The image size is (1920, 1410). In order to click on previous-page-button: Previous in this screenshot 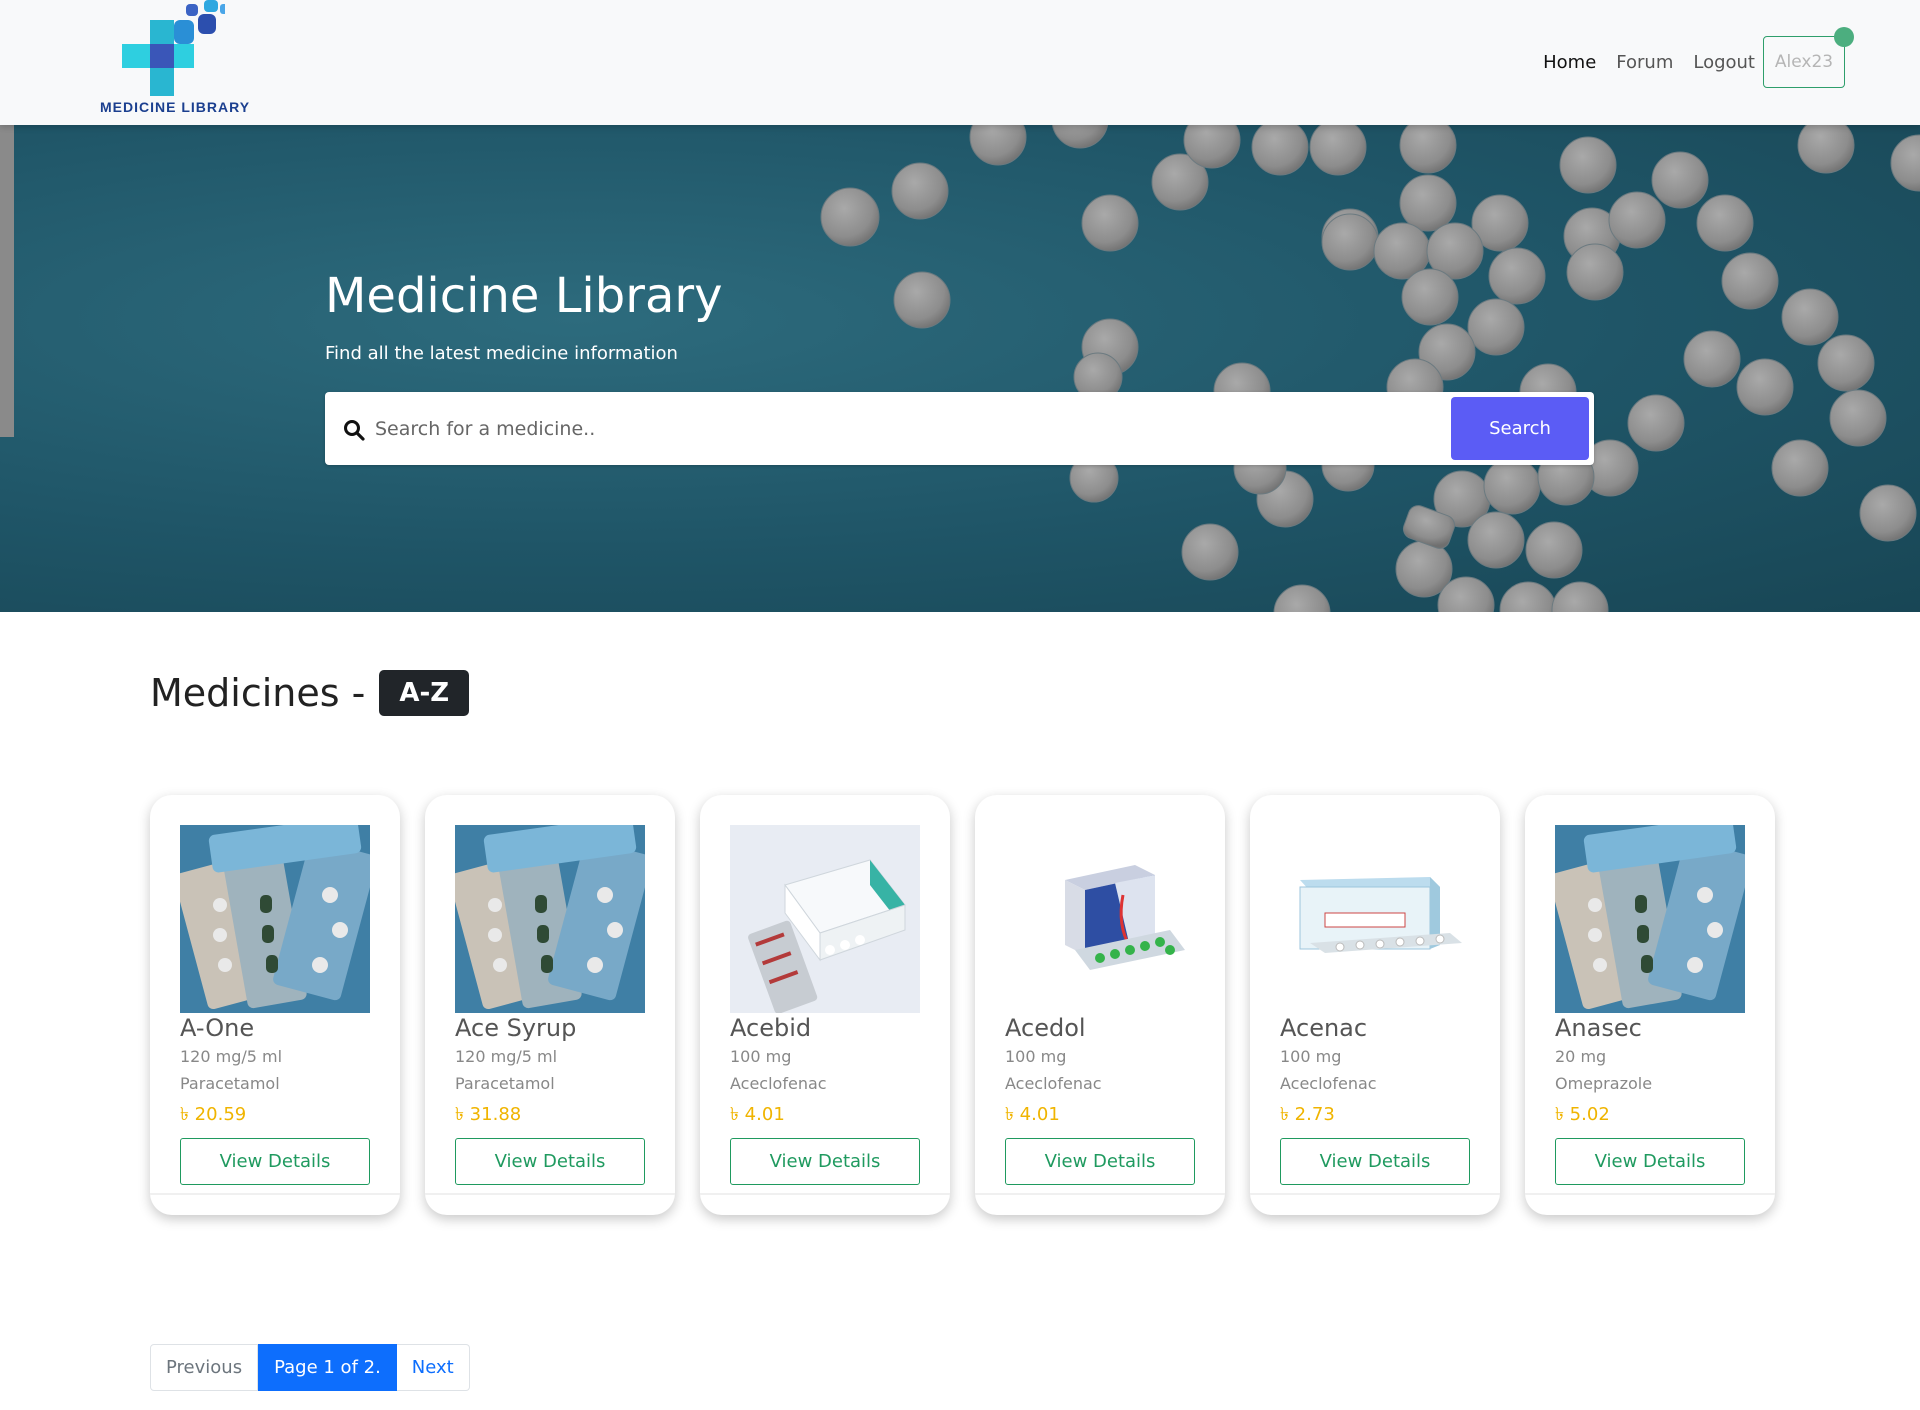, I will do `click(204, 1367)`.